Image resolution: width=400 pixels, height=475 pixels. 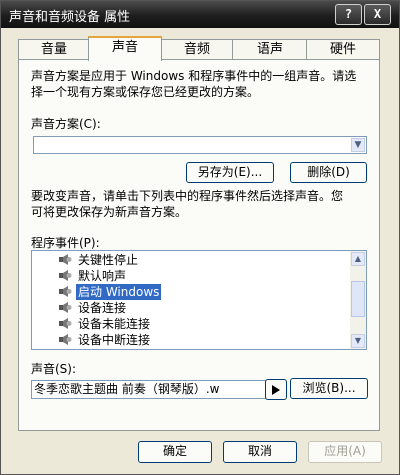 What do you see at coordinates (125, 48) in the screenshot?
I see `tab-sounds: 声音` at bounding box center [125, 48].